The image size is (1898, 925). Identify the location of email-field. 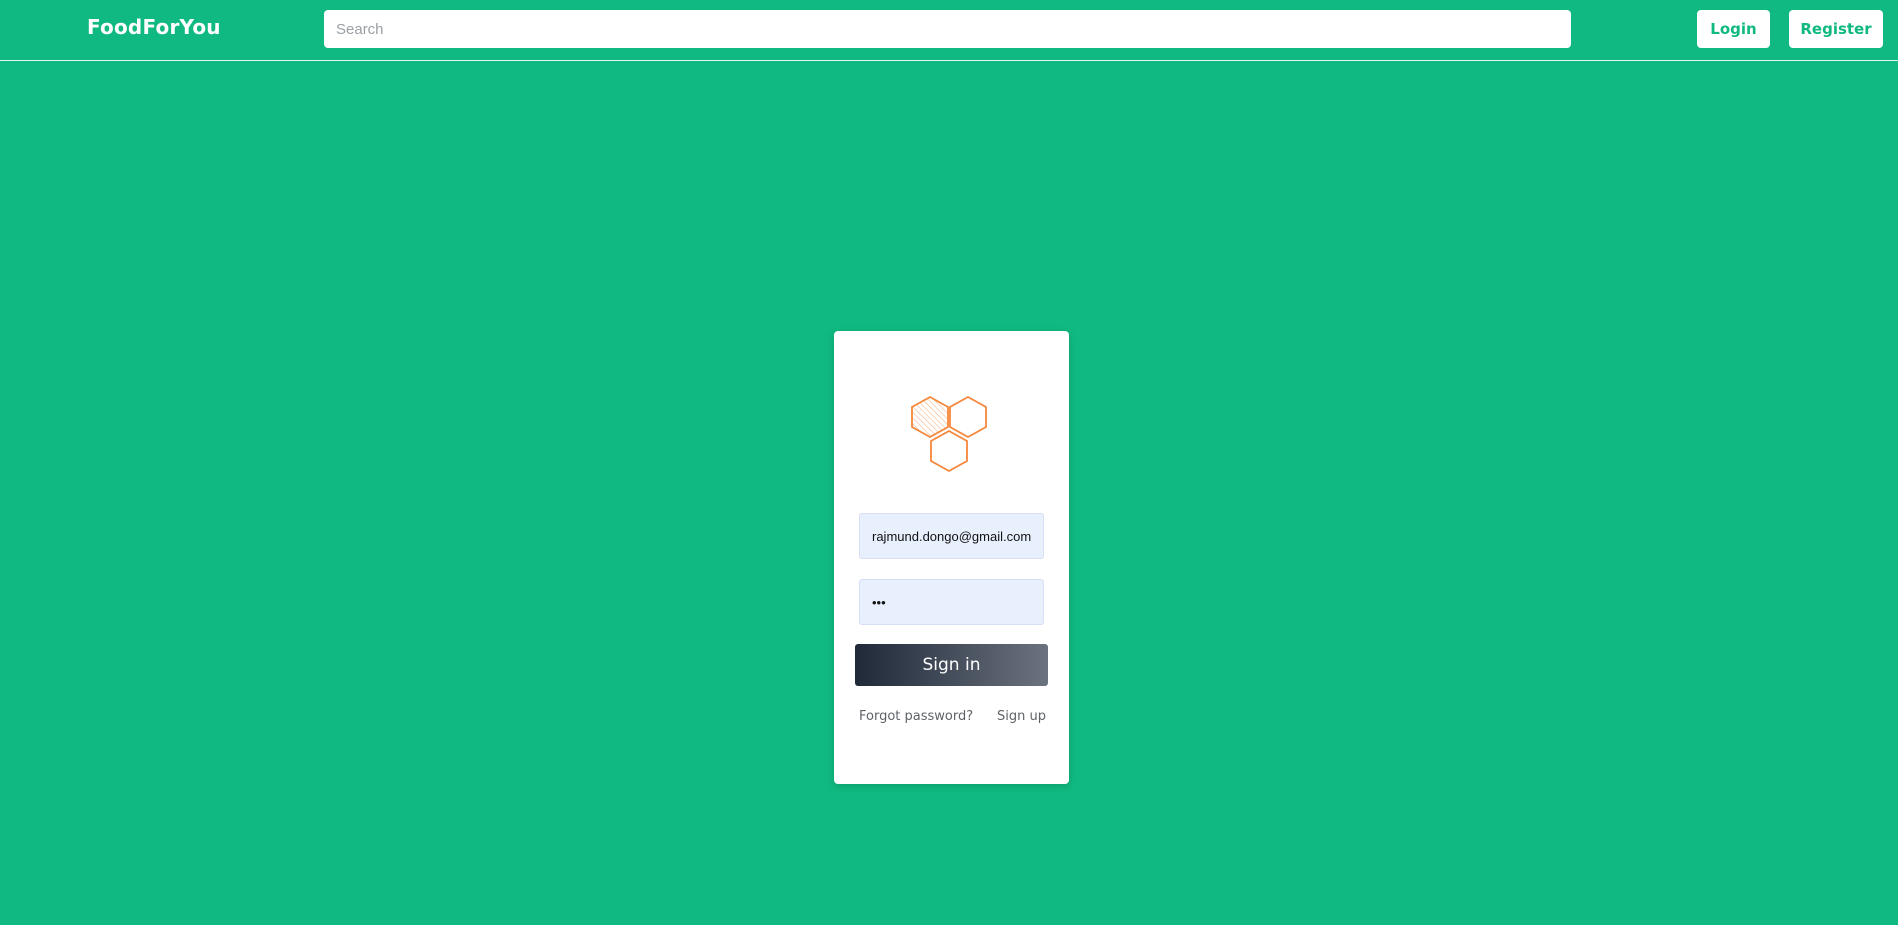
(951, 536).